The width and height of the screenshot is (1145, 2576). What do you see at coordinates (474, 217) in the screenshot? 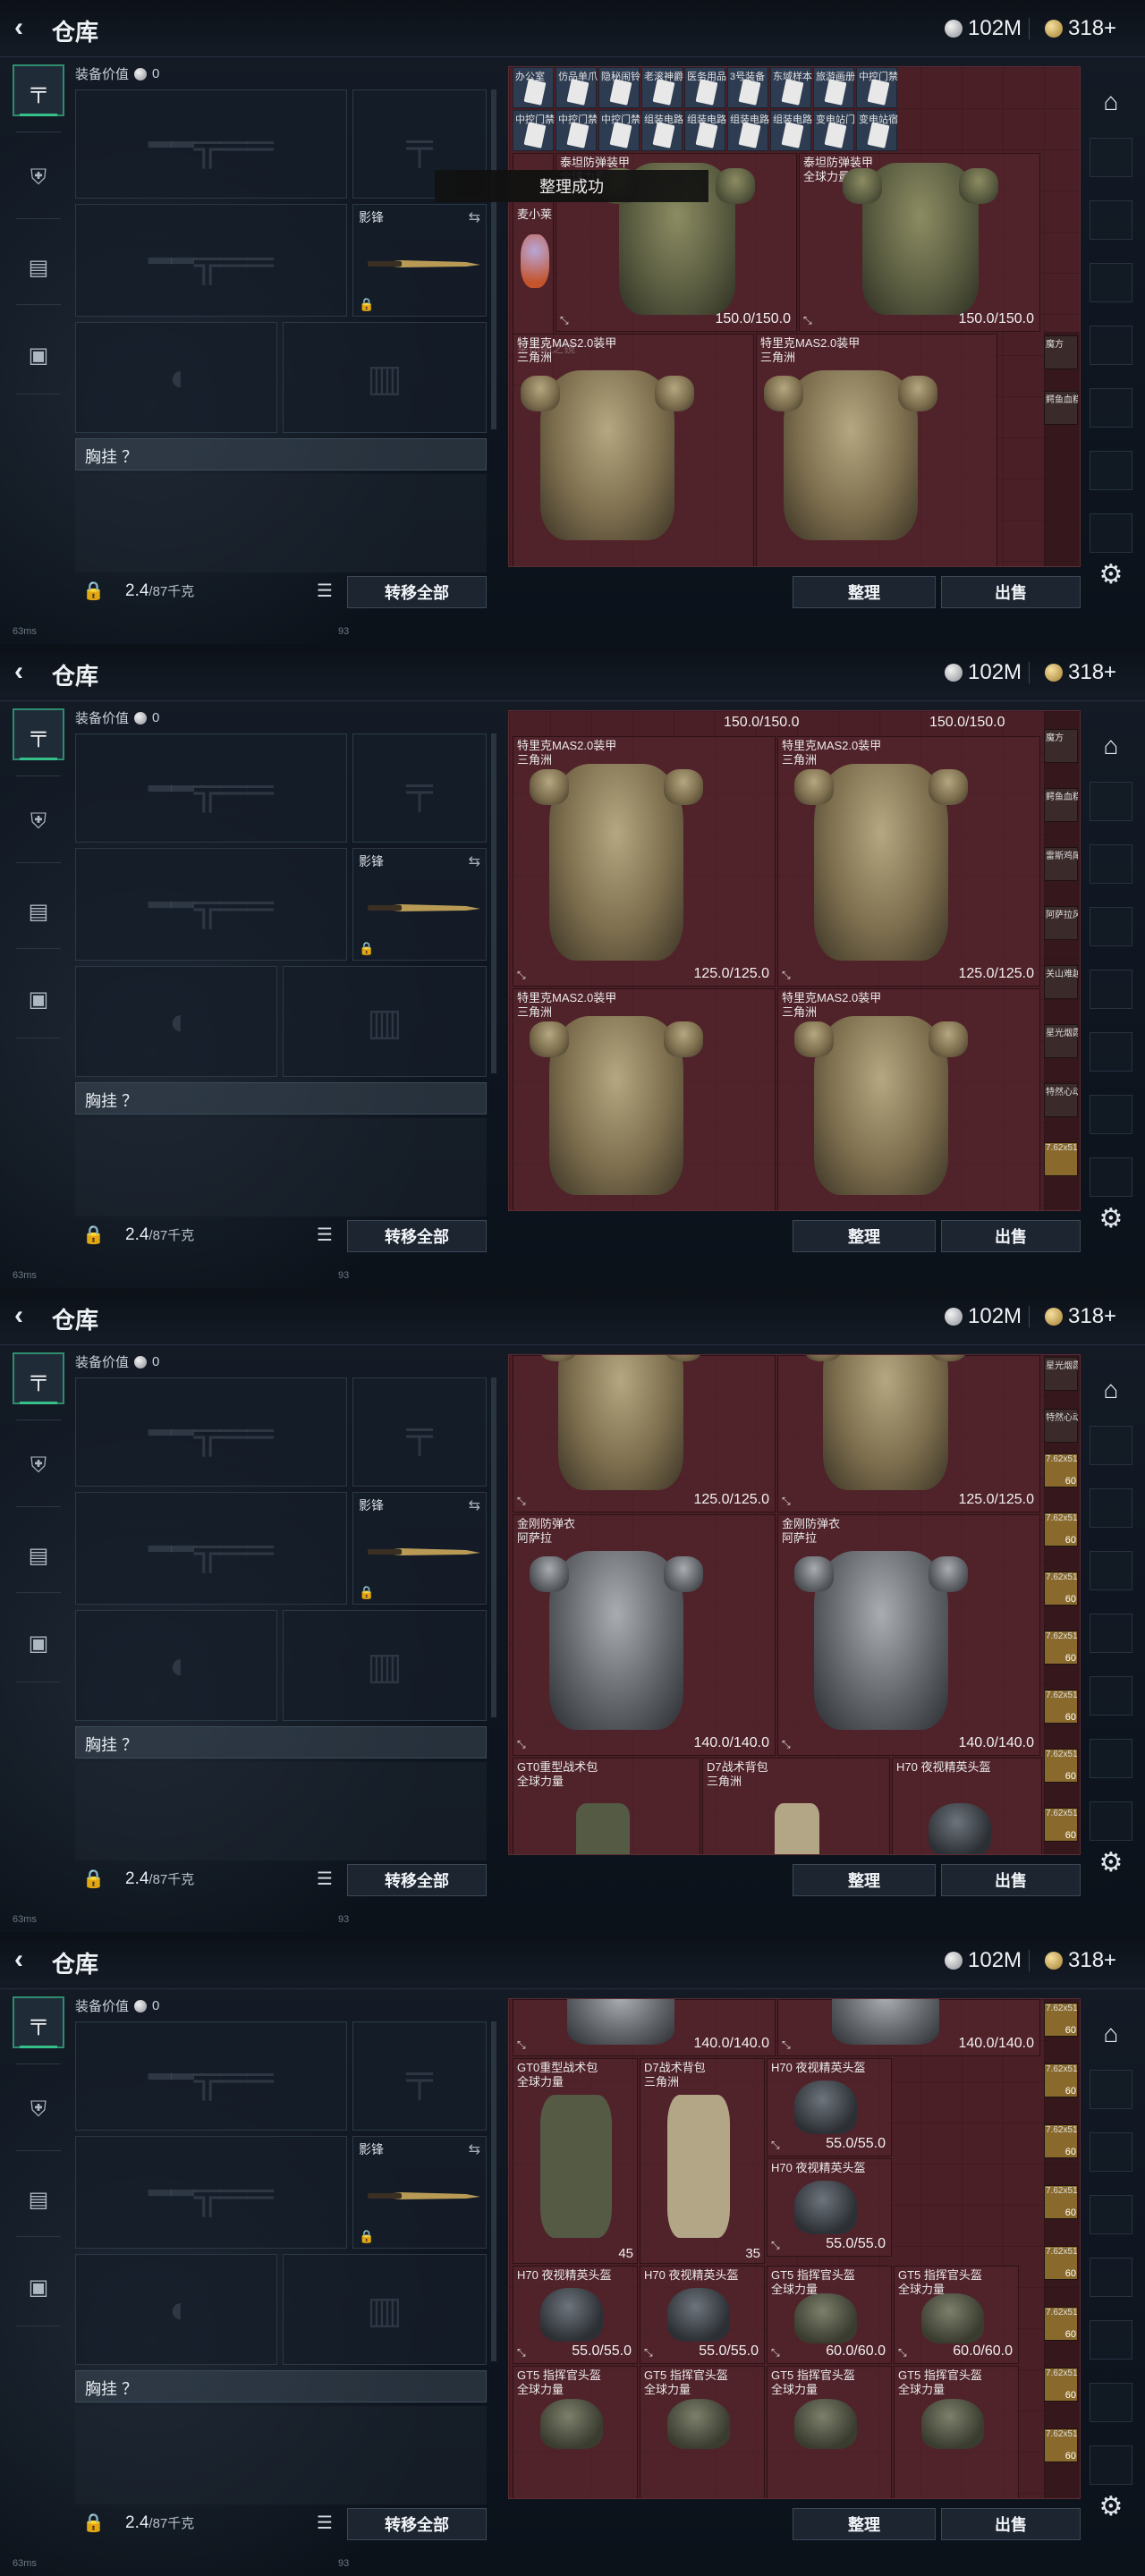
I see `swap-icon: ⇆` at bounding box center [474, 217].